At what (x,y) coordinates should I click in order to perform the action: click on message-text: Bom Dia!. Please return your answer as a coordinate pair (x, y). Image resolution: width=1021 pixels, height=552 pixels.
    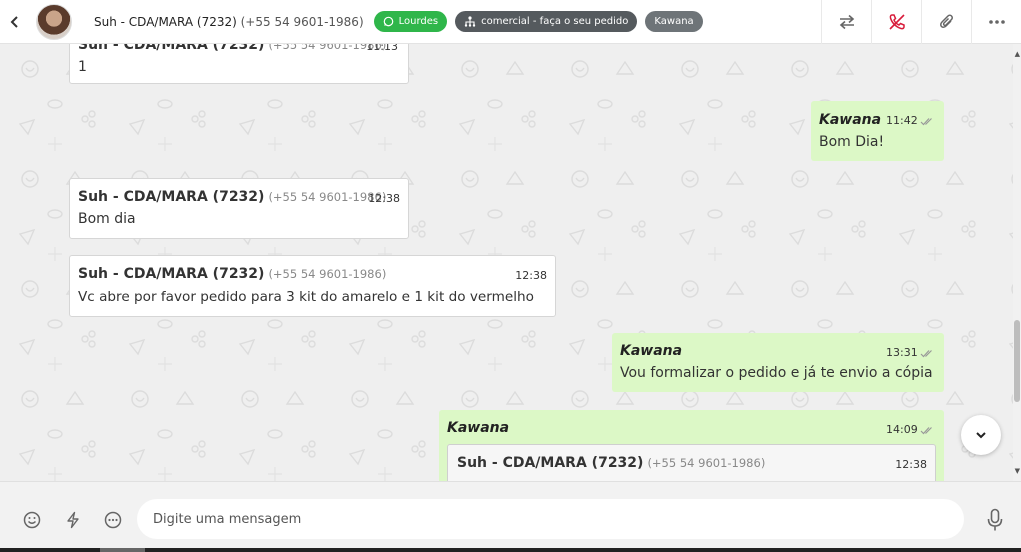
    Looking at the image, I should click on (852, 142).